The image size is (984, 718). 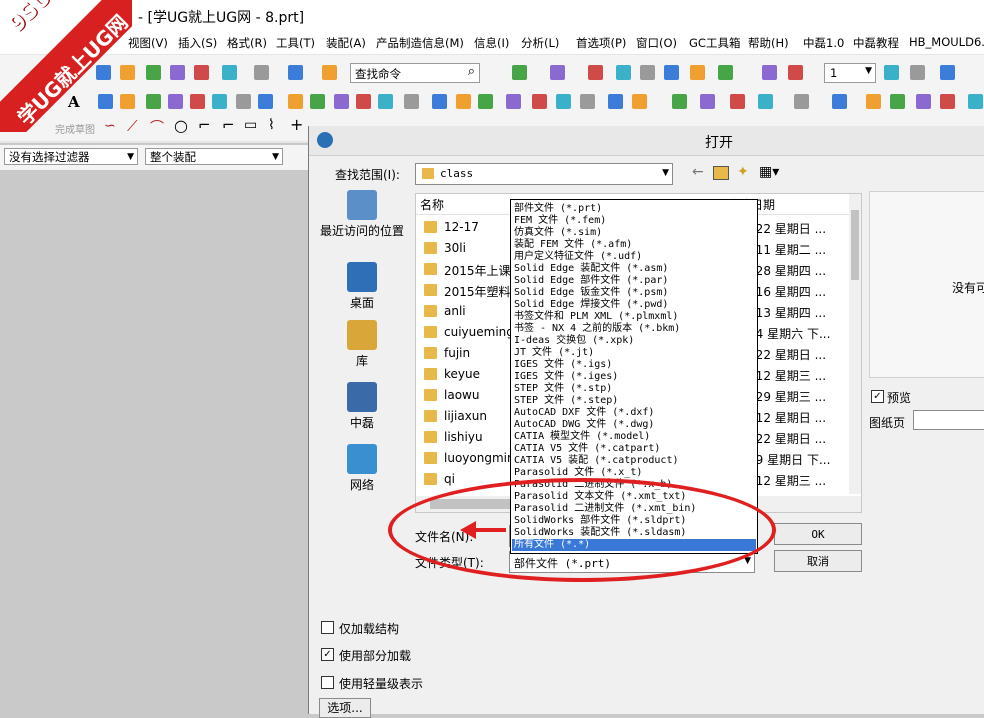 I want to click on menu-item: 信息(I), so click(x=491, y=43).